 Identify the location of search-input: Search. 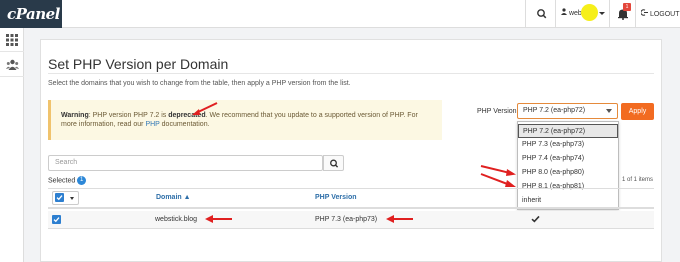
(185, 163).